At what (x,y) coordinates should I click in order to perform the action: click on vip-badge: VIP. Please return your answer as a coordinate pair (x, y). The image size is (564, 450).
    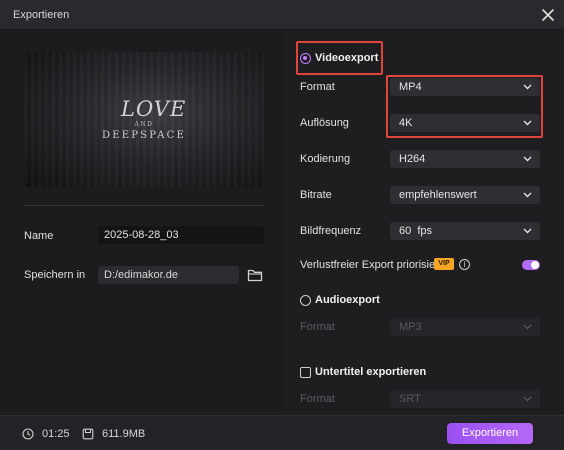
    Looking at the image, I should click on (444, 264).